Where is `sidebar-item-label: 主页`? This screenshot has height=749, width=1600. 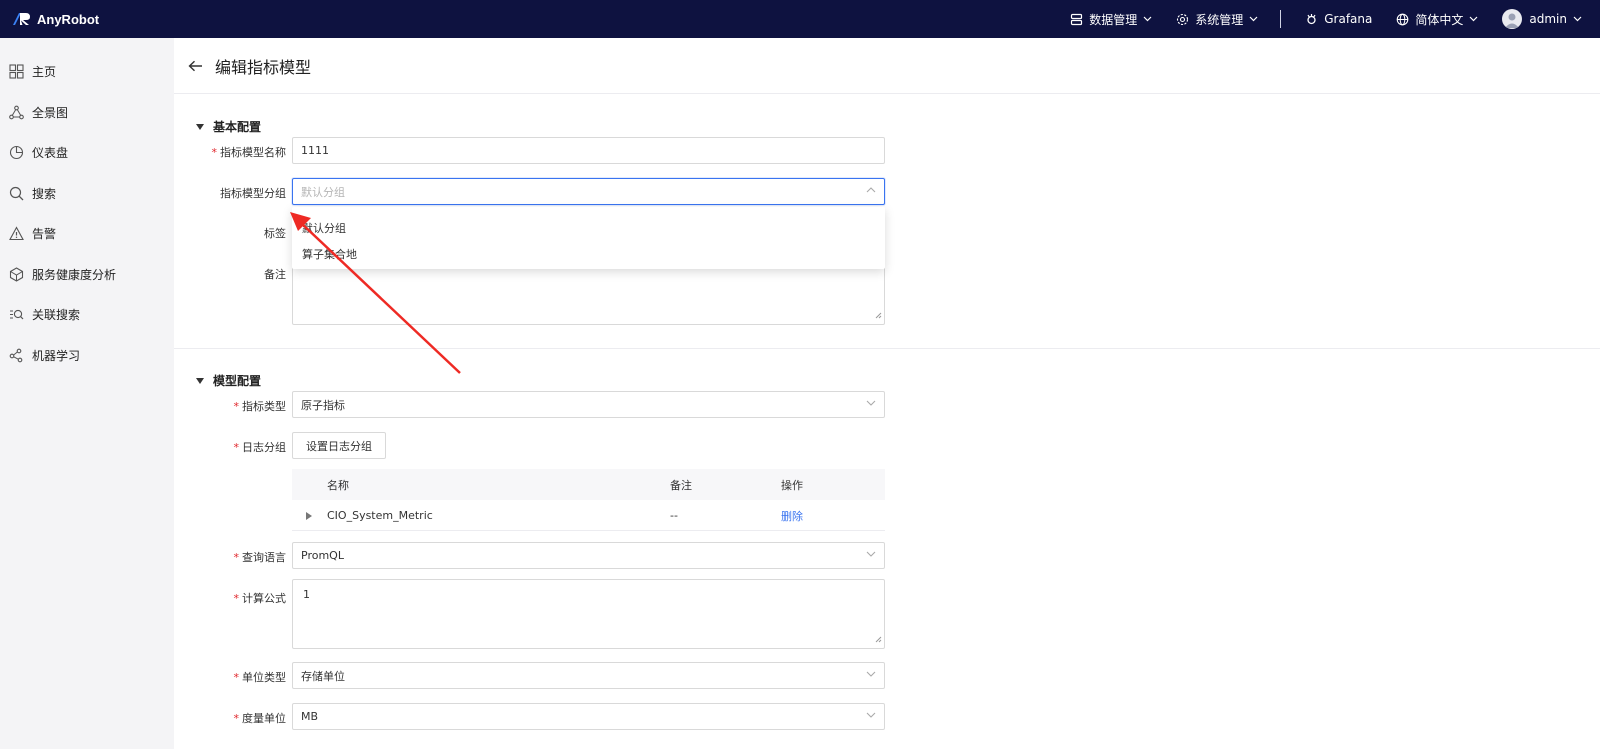 sidebar-item-label: 主页 is located at coordinates (44, 72).